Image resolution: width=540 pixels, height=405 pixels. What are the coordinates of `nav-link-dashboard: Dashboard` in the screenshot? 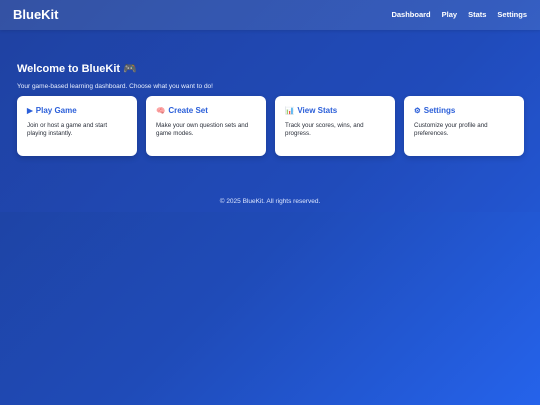 It's located at (410, 14).